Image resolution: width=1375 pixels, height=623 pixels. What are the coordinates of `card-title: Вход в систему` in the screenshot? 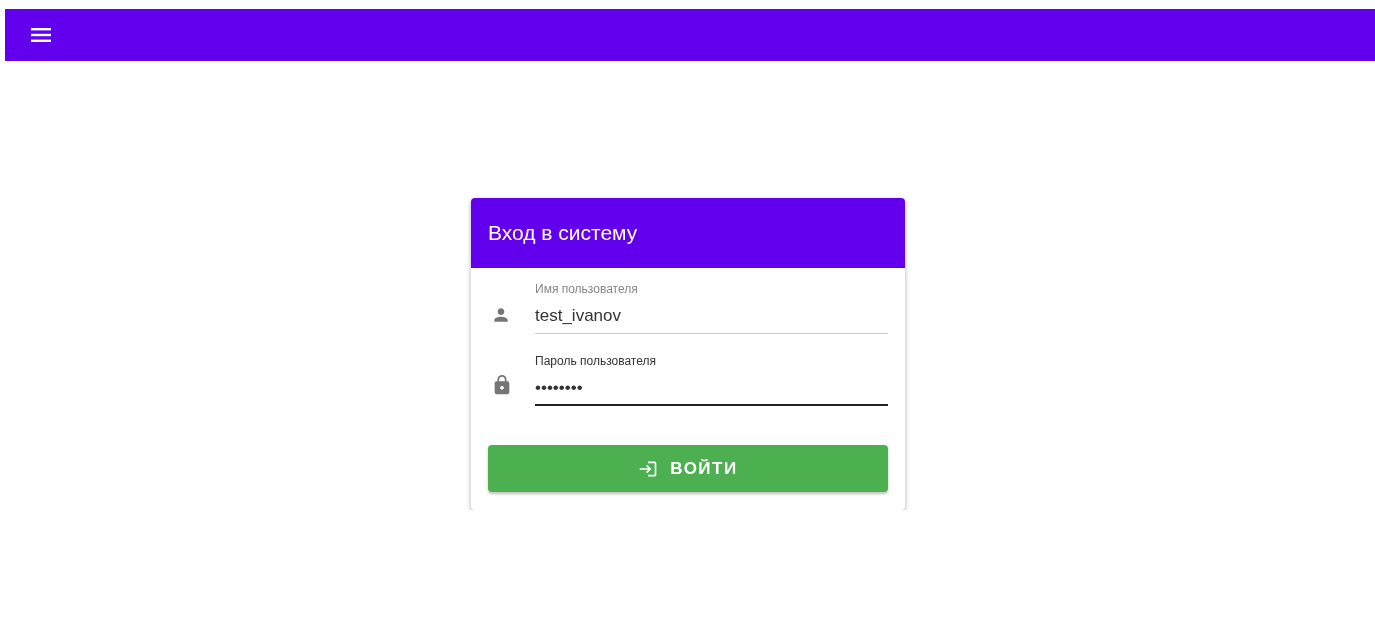 It's located at (563, 233).